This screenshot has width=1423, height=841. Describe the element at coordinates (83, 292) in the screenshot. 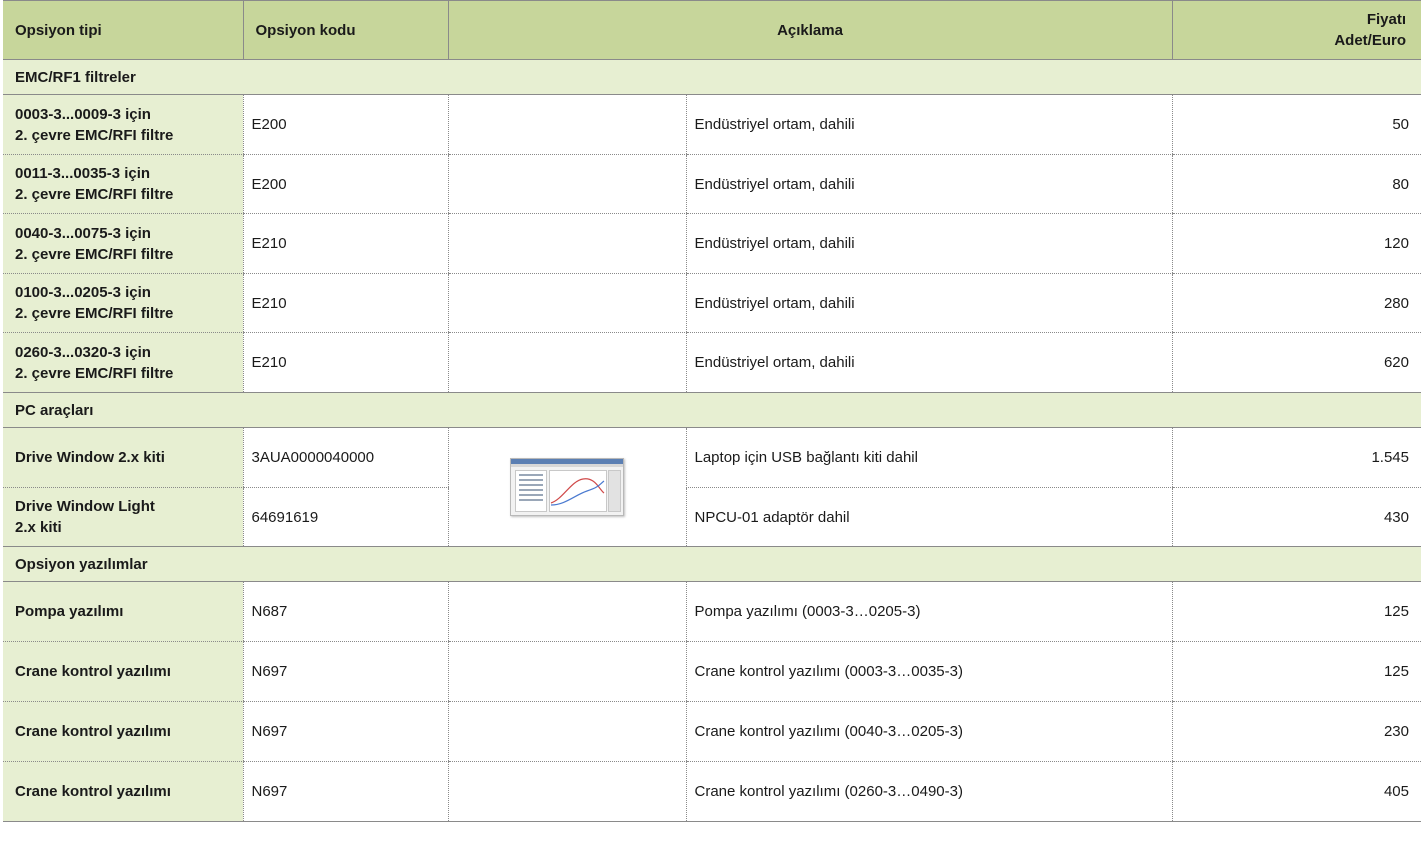

I see `option-type-line1: 0100-3...0205-3 için` at that location.